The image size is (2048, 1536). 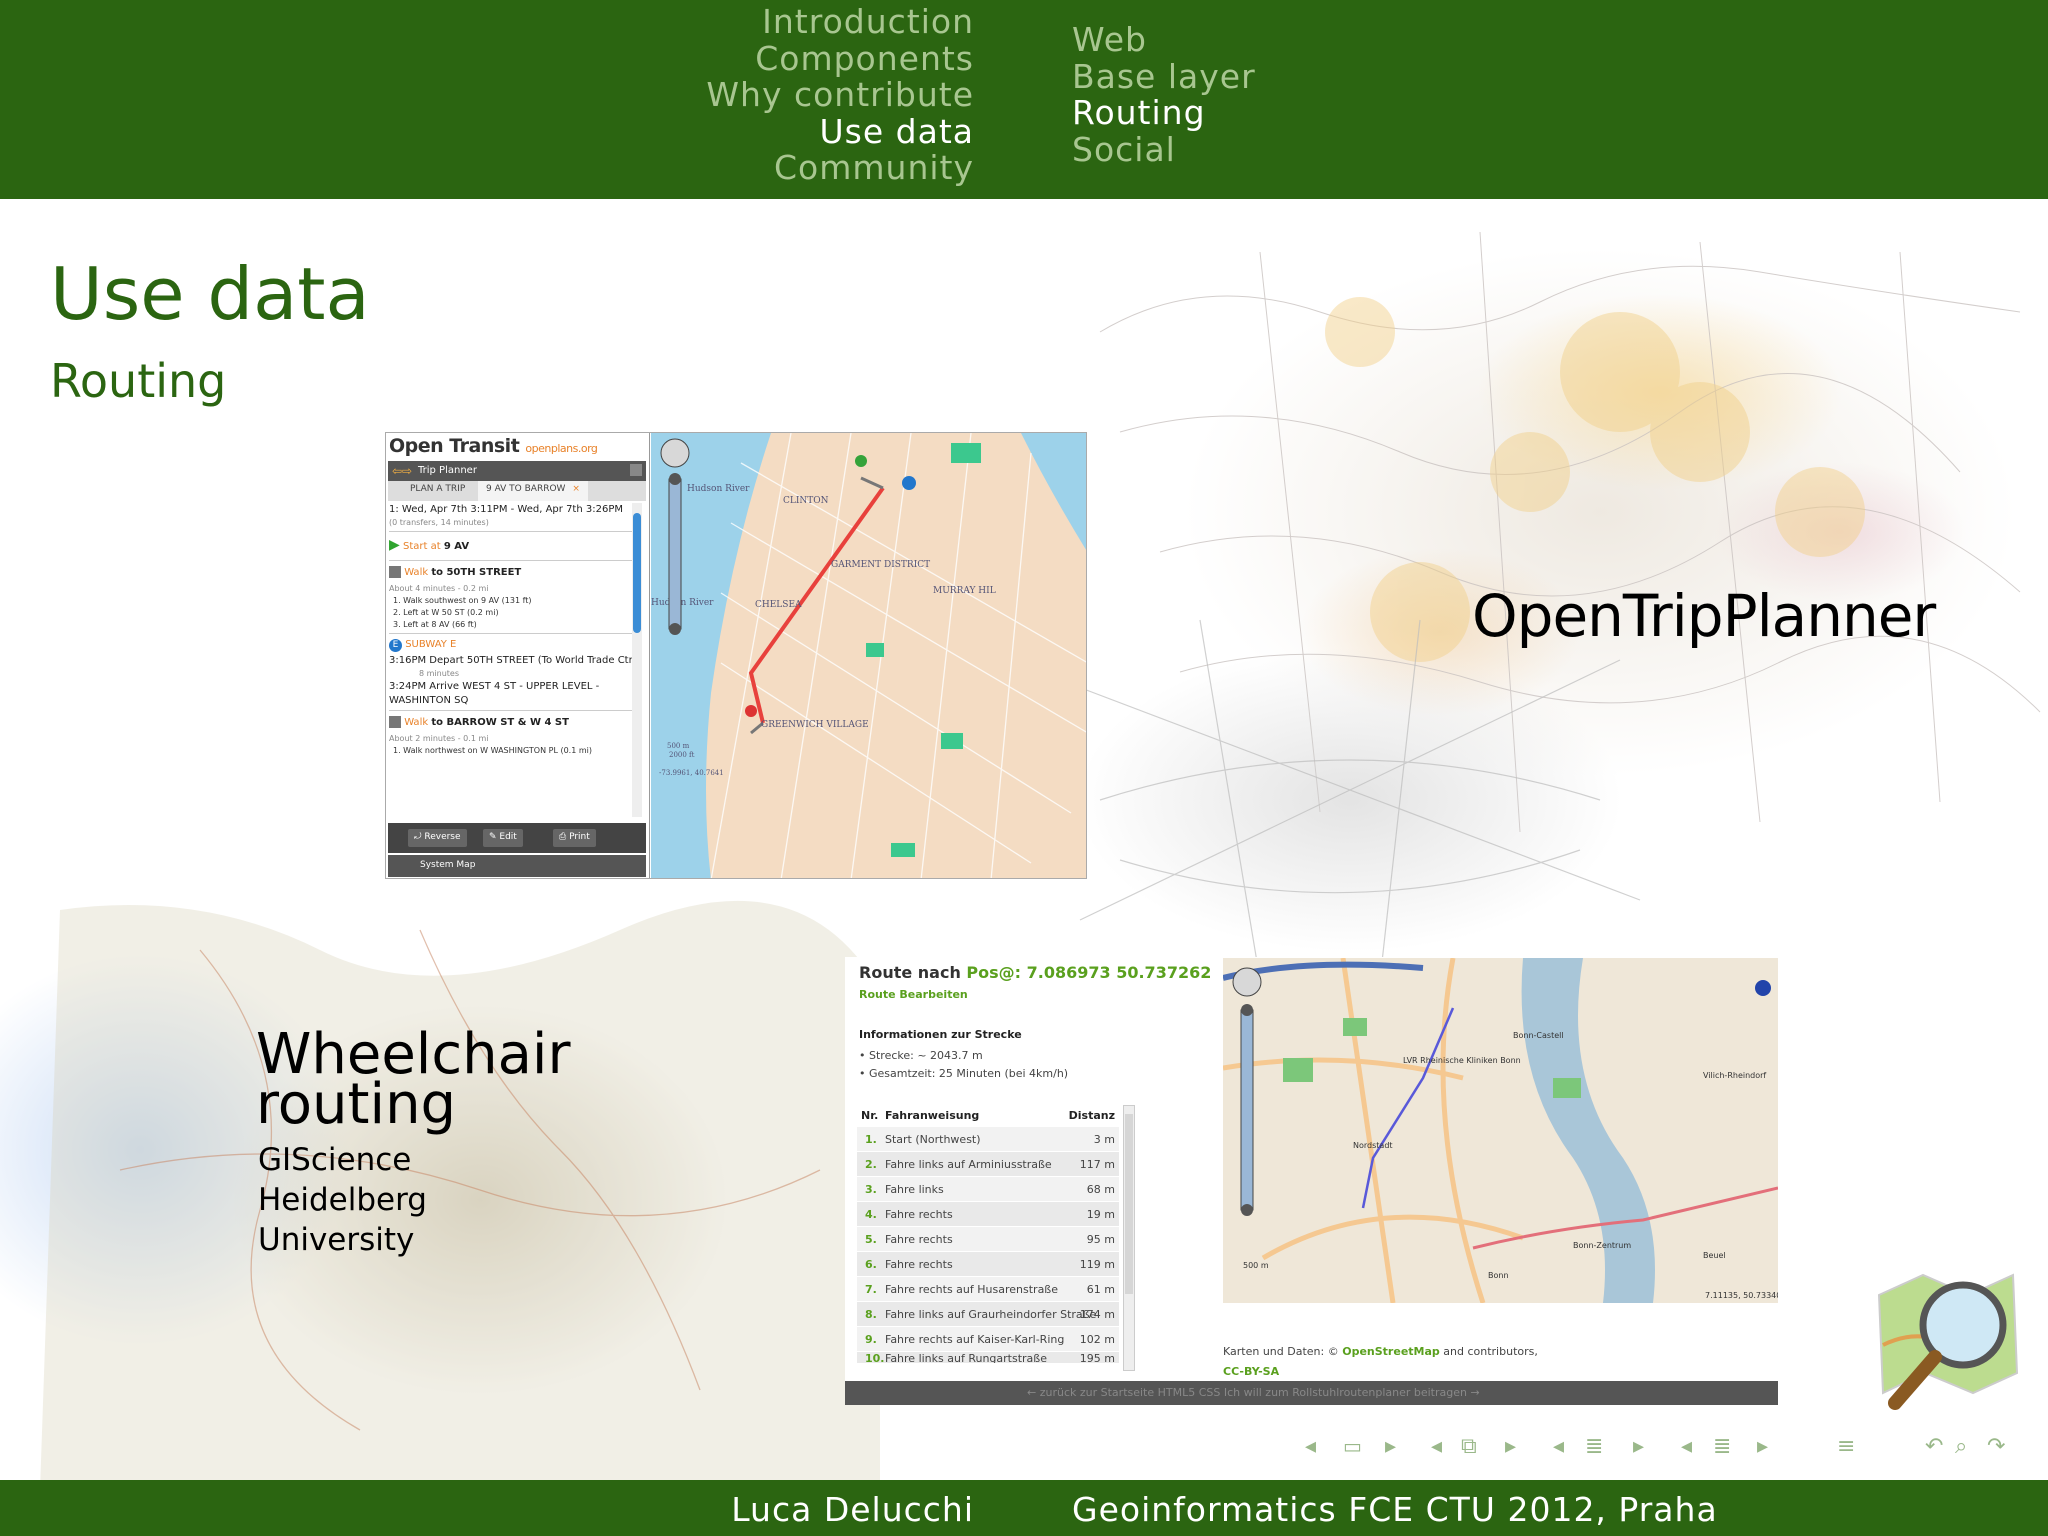 I want to click on print-button: ⎙ Print, so click(x=574, y=838).